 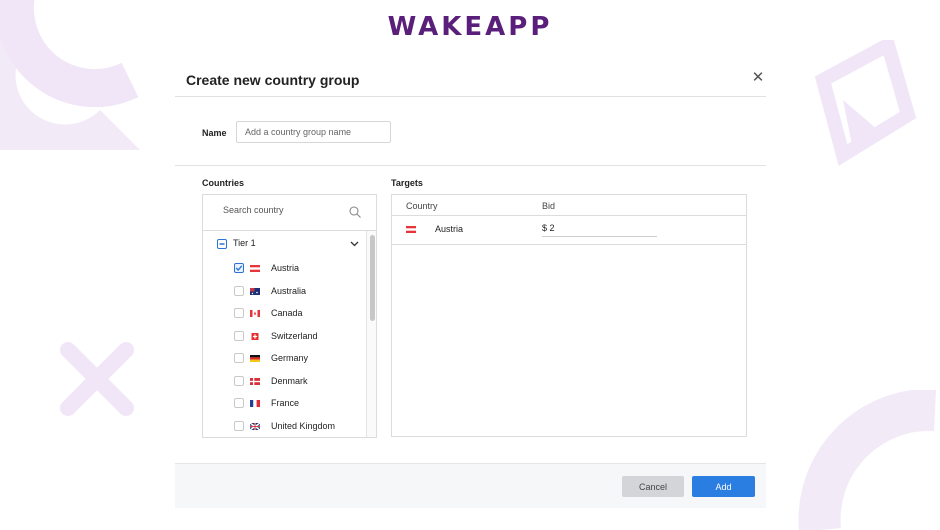 I want to click on switzerland-checkbox, so click(x=239, y=336).